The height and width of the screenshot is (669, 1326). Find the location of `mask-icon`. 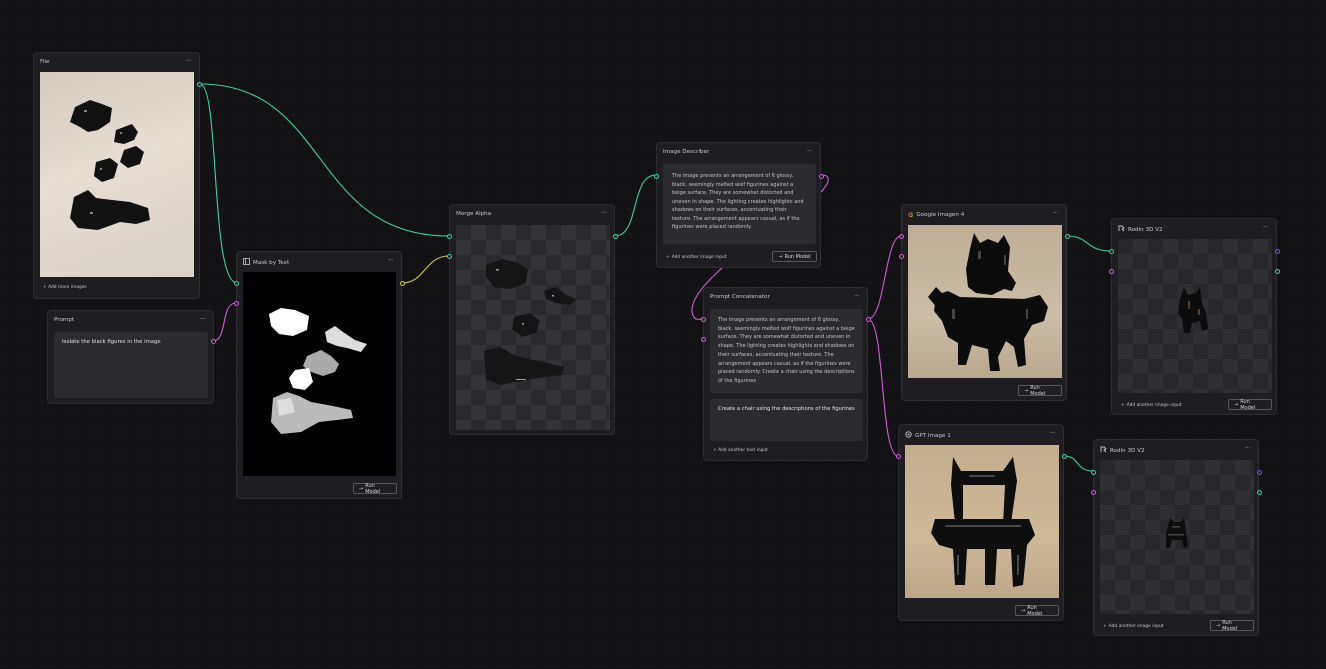

mask-icon is located at coordinates (246, 262).